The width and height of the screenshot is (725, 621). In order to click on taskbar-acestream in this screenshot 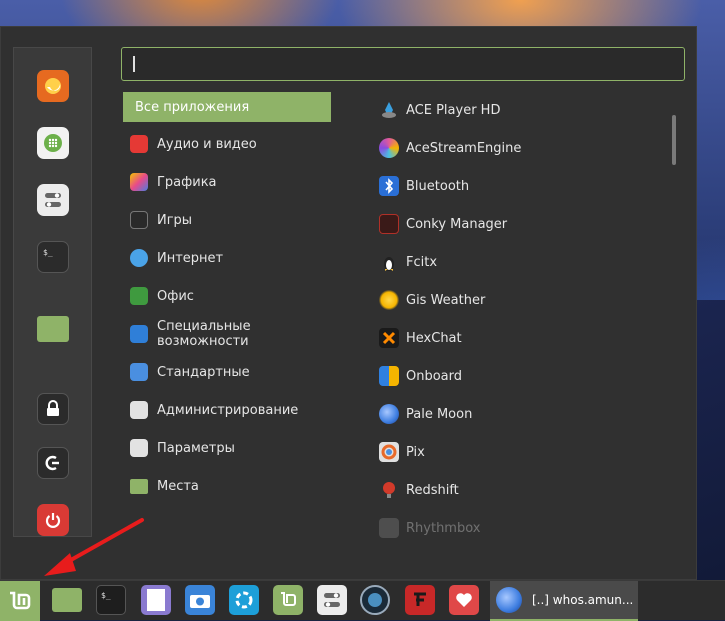, I will do `click(244, 600)`.